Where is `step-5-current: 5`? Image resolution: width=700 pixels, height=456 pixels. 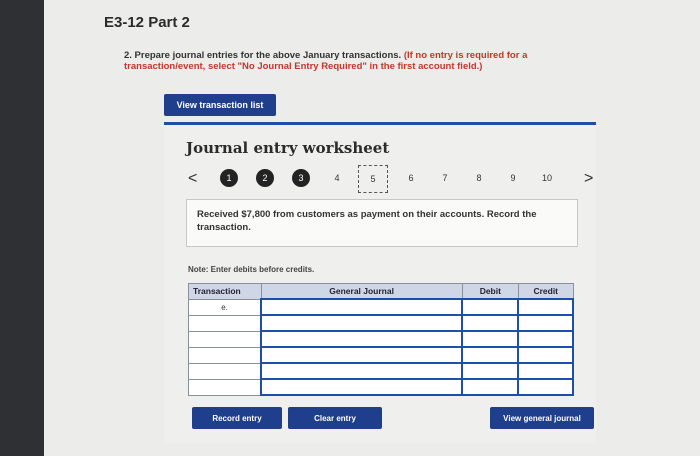 step-5-current: 5 is located at coordinates (373, 179).